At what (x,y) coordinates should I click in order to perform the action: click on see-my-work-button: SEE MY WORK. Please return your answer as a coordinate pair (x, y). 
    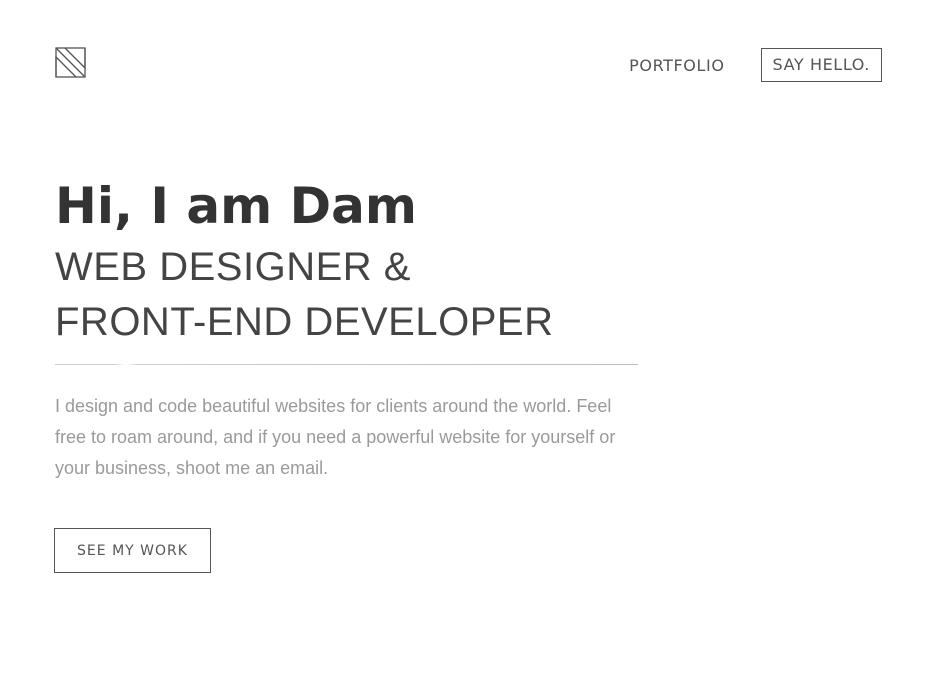
    Looking at the image, I should click on (132, 550).